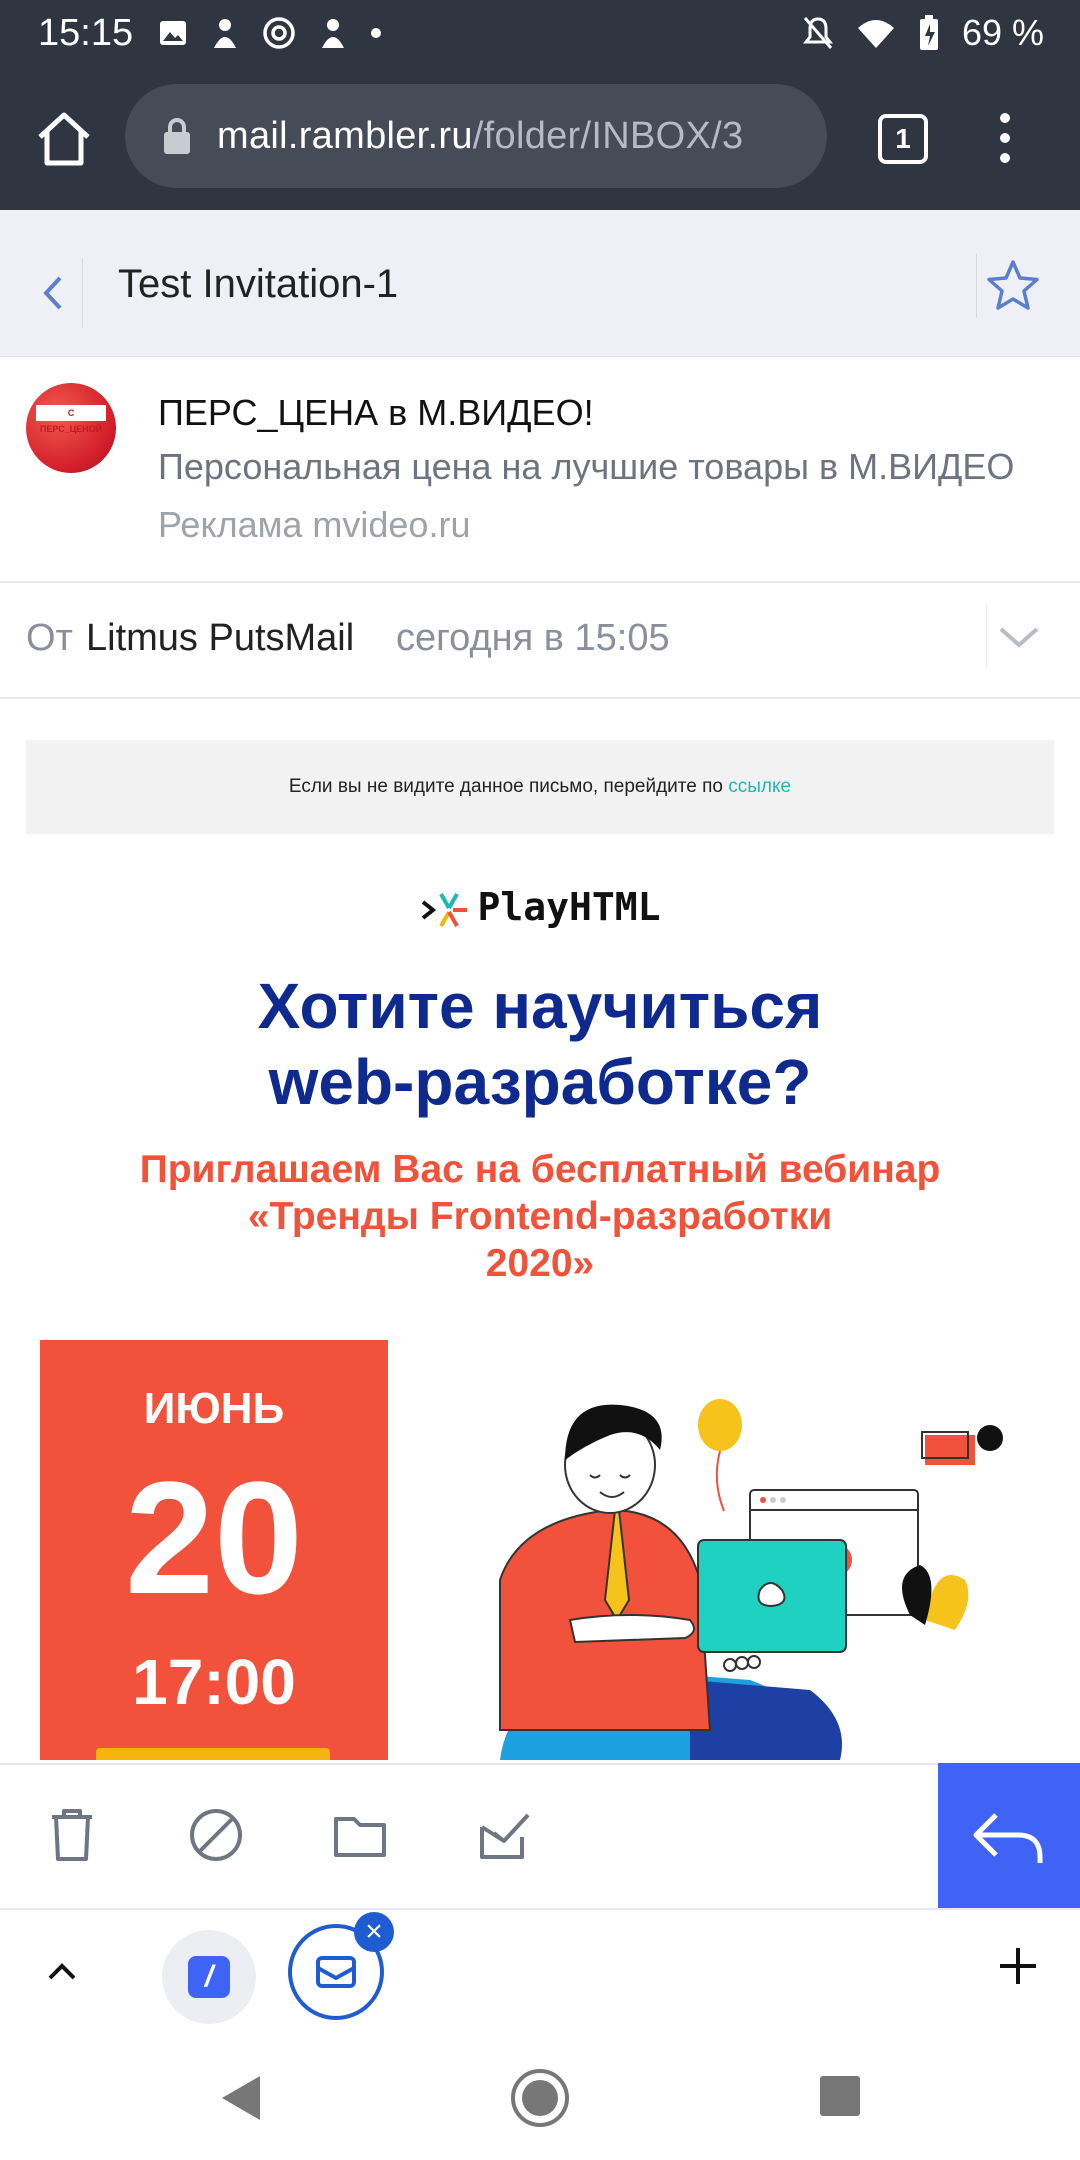  What do you see at coordinates (49, 638) in the screenshot?
I see `from-label: От` at bounding box center [49, 638].